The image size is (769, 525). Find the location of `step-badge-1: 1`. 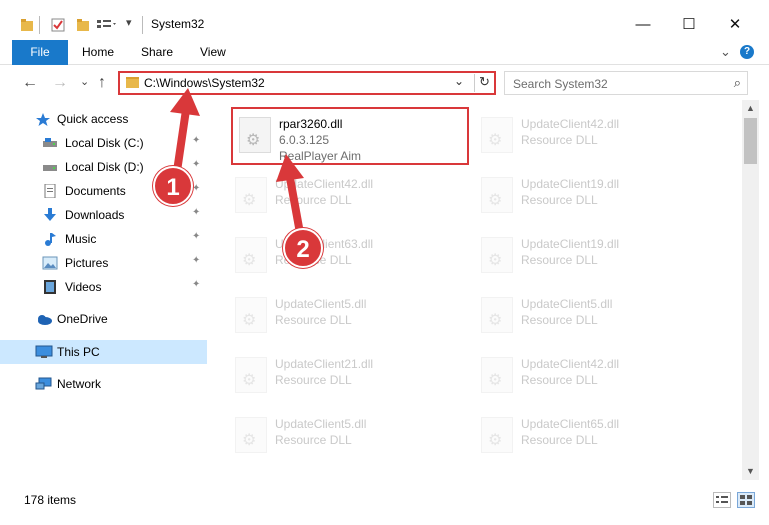

step-badge-1: 1 is located at coordinates (173, 186).